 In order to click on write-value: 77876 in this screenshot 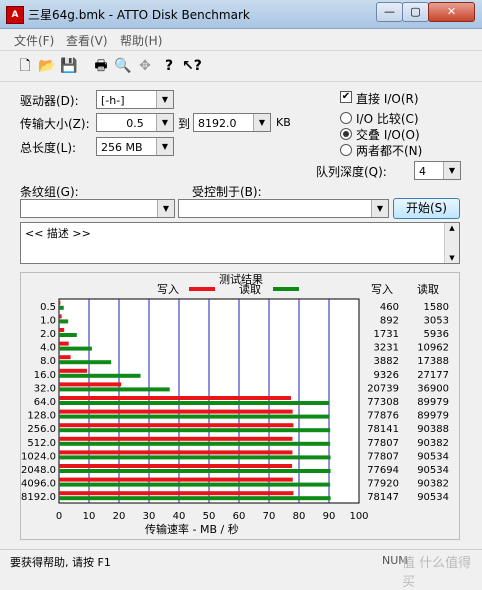, I will do `click(383, 416)`.